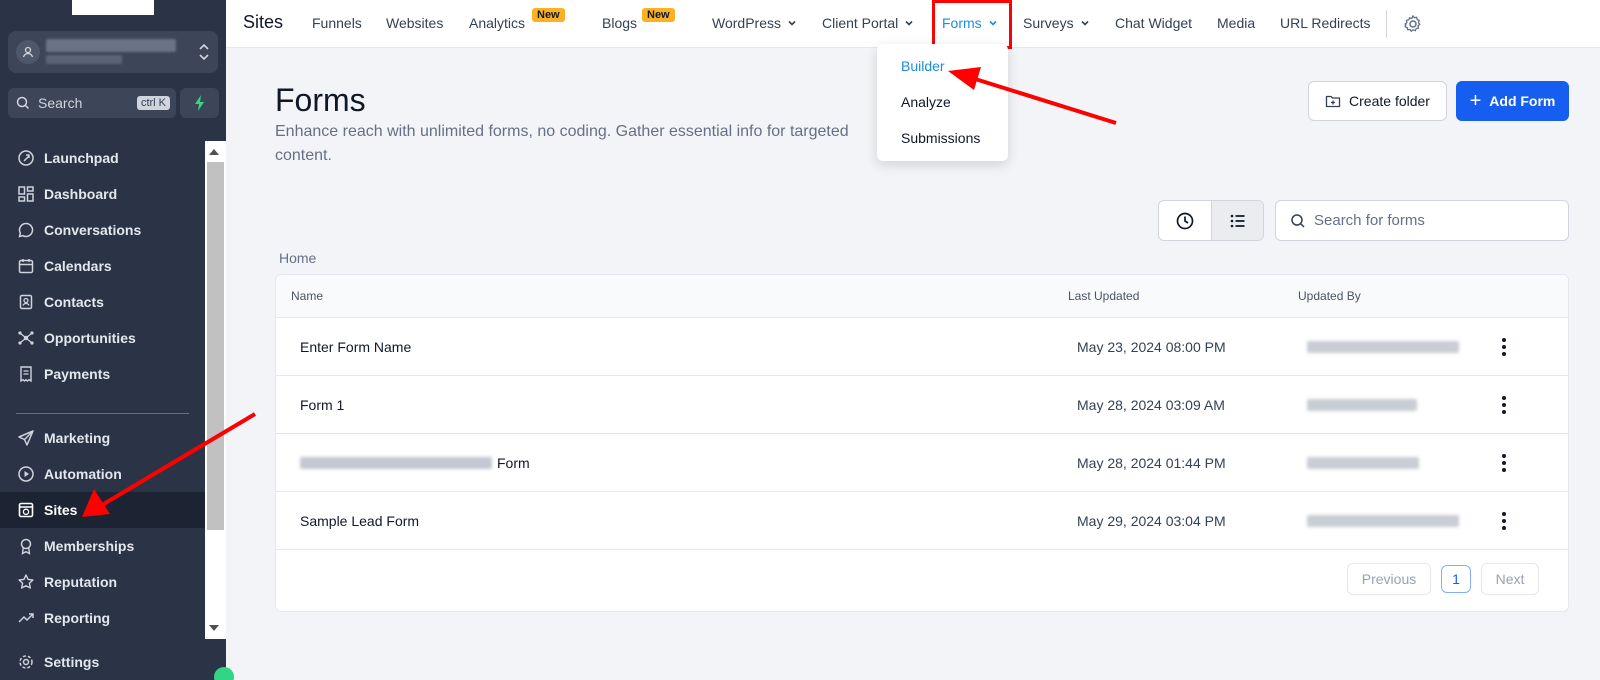 Image resolution: width=1600 pixels, height=680 pixels. Describe the element at coordinates (1325, 23) in the screenshot. I see `tab-url-redirects: URL Redirects` at that location.